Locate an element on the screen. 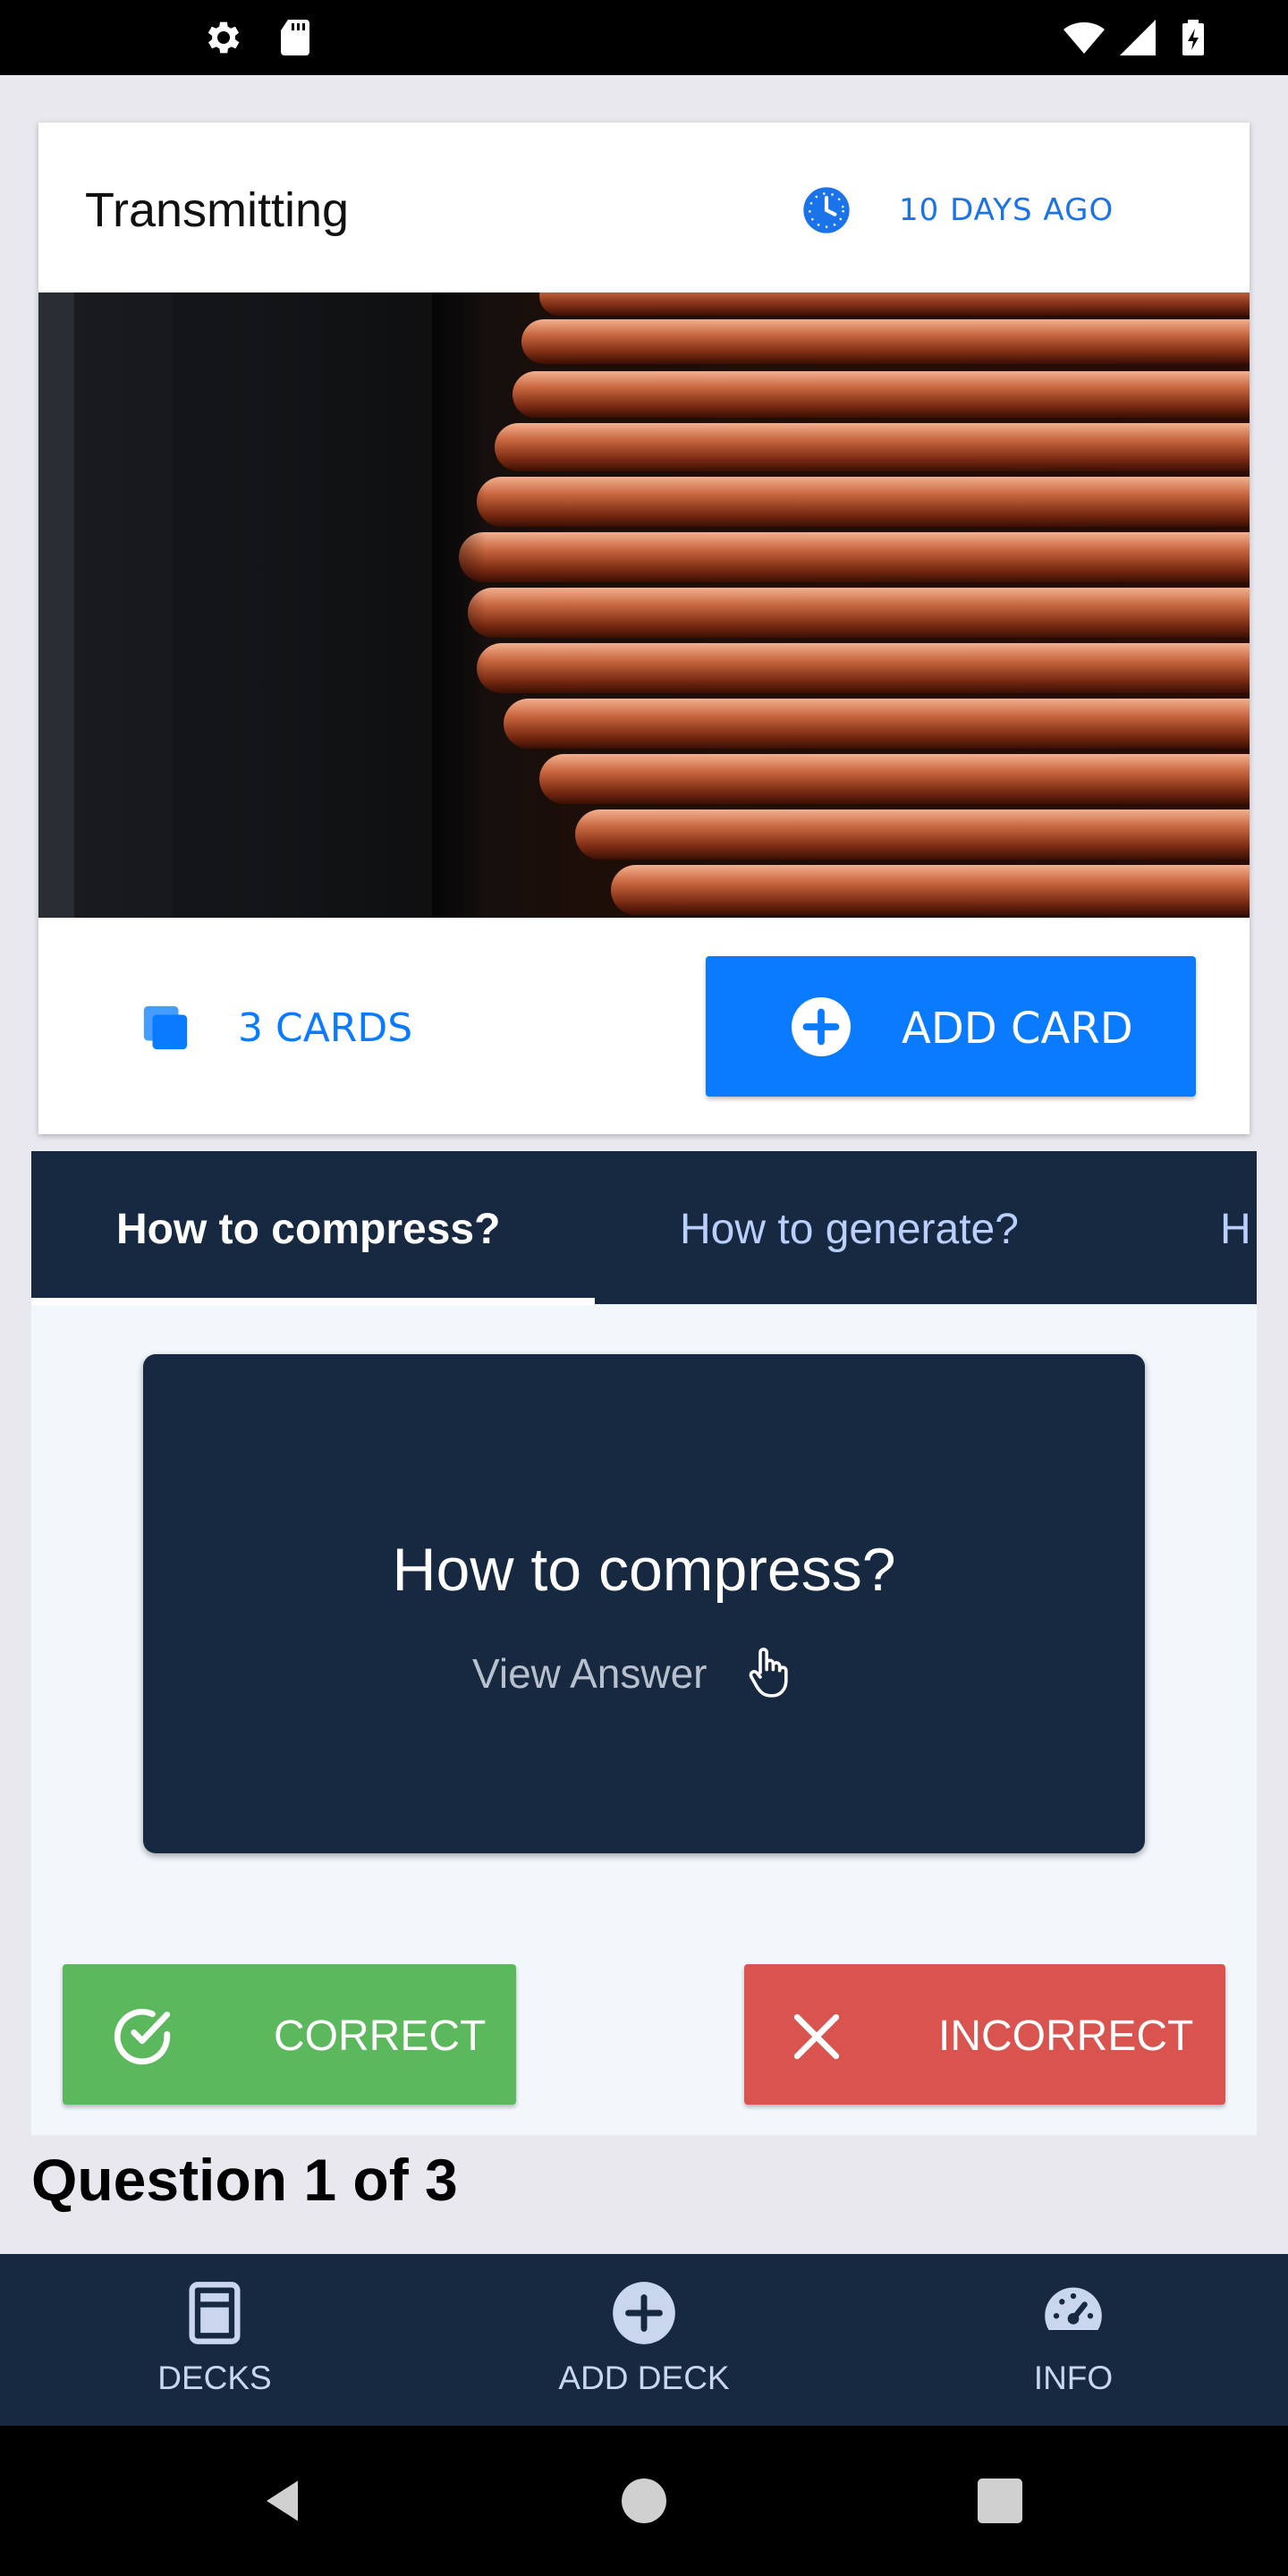 This screenshot has width=1288, height=2576. cards-icon is located at coordinates (165, 1027).